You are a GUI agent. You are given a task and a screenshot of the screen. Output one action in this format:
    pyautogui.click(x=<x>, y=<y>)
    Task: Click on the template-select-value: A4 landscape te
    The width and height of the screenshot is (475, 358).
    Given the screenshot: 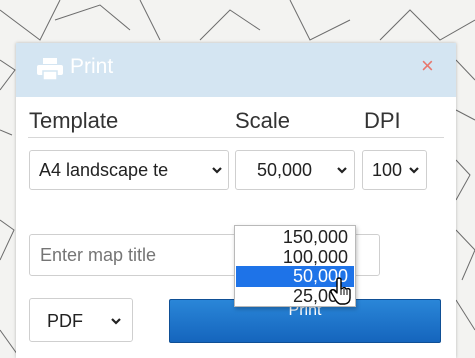 What is the action you would take?
    pyautogui.click(x=104, y=170)
    